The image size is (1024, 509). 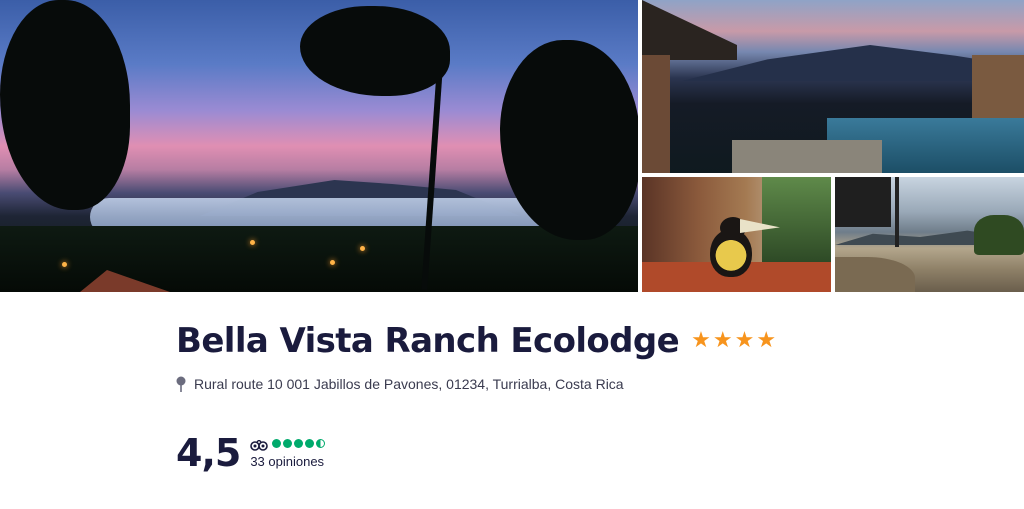 I want to click on reviews-count: 33 opiniones, so click(x=288, y=461).